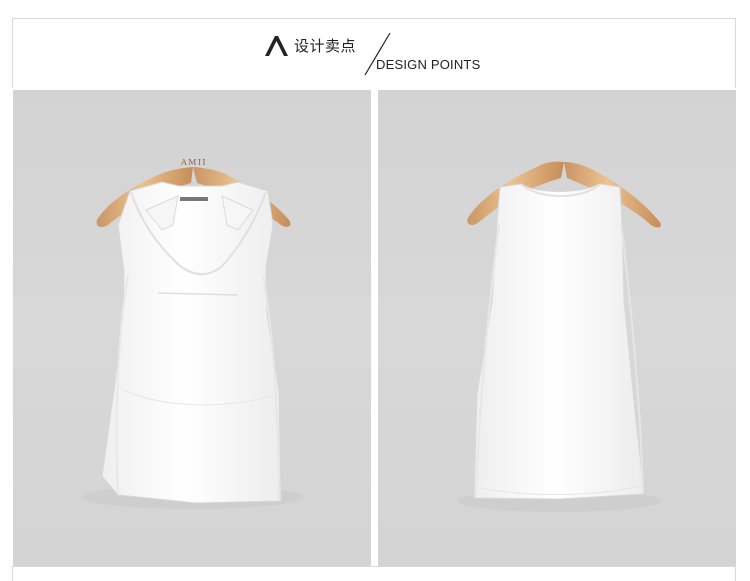 The width and height of the screenshot is (750, 581). Describe the element at coordinates (325, 46) in the screenshot. I see `section-title-chinese: 设计卖点` at that location.